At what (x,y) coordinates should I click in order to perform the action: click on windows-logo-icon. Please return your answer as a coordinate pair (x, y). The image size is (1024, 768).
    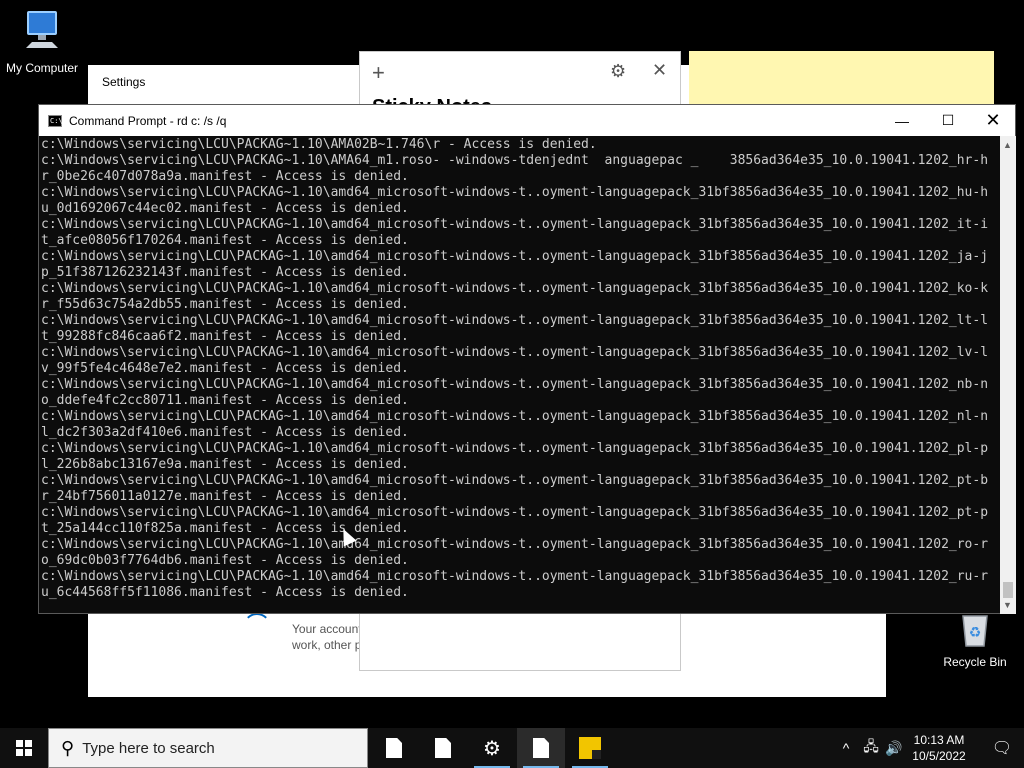
    Looking at the image, I should click on (24, 748).